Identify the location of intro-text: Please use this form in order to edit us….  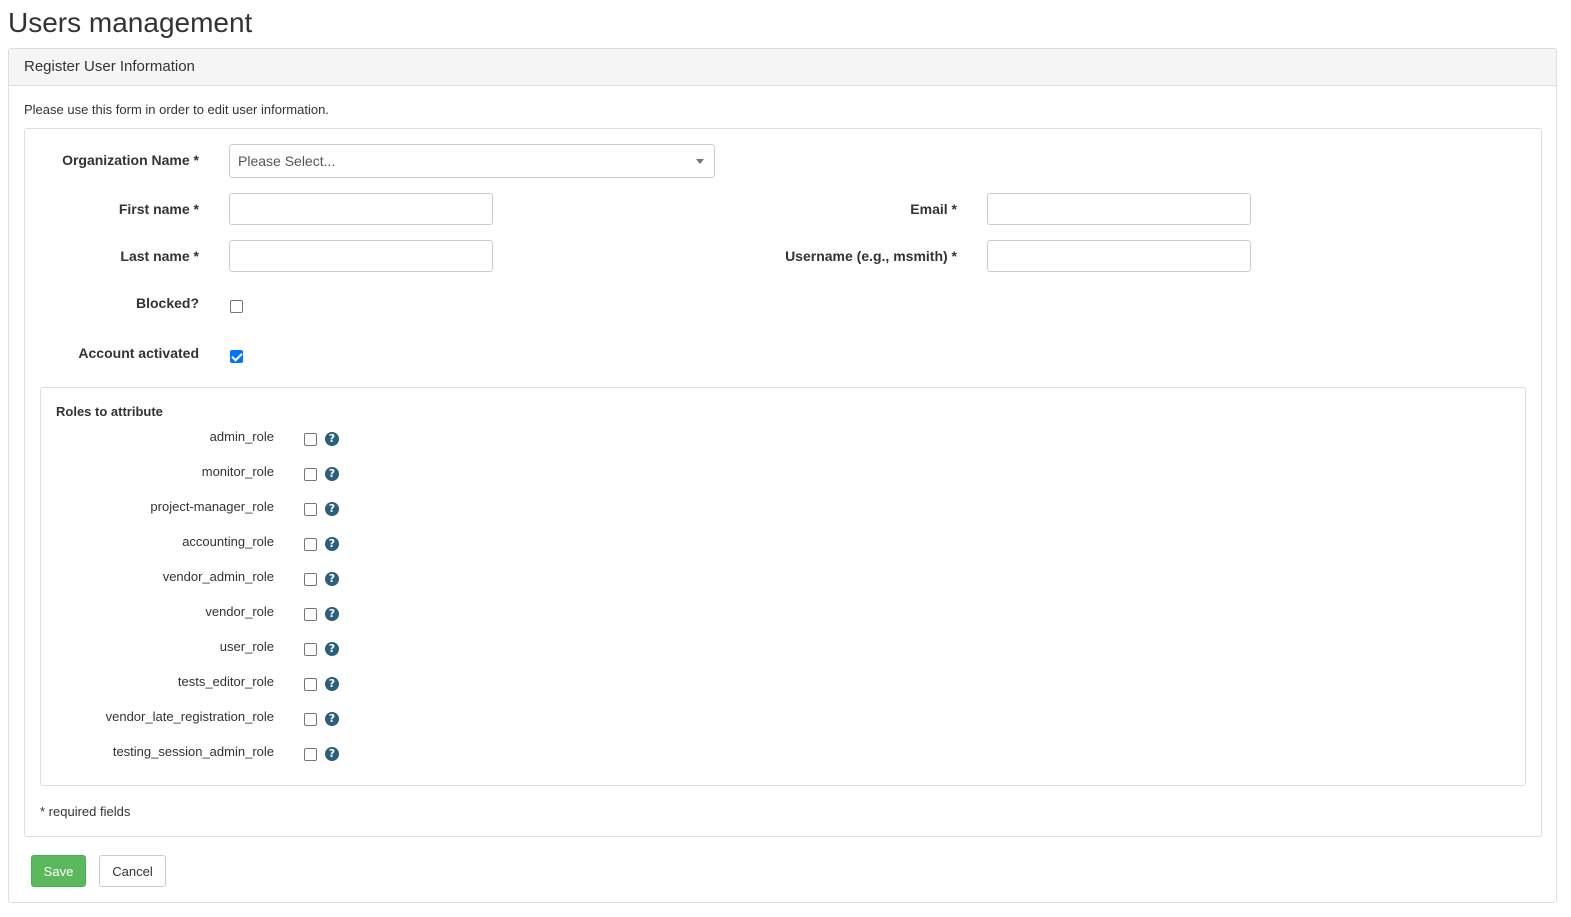
(176, 109).